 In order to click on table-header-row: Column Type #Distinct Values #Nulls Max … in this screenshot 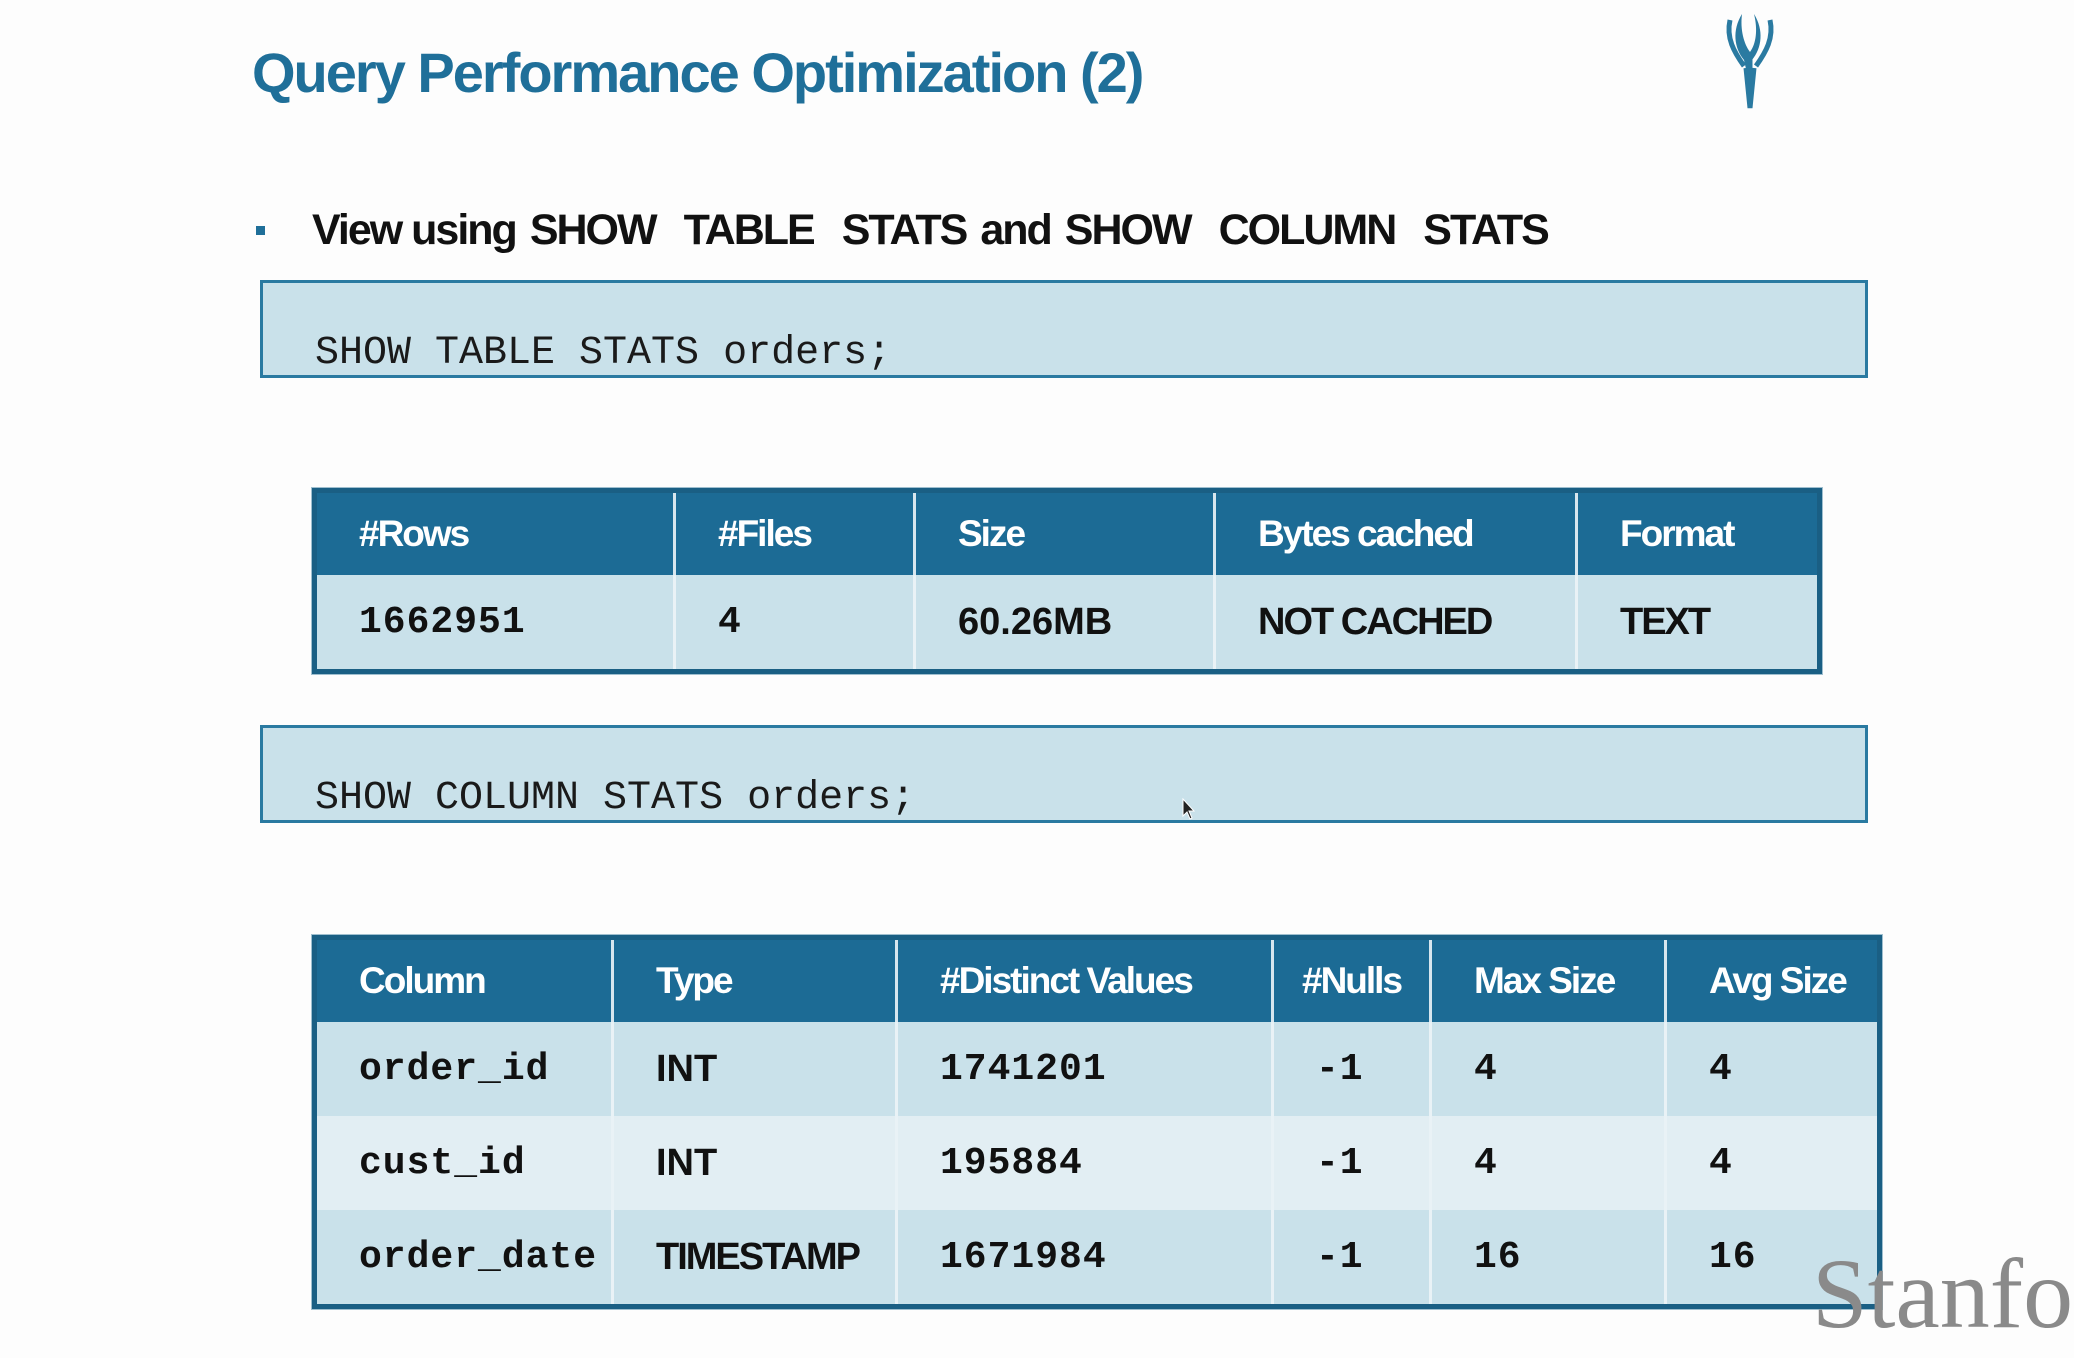, I will do `click(1097, 979)`.